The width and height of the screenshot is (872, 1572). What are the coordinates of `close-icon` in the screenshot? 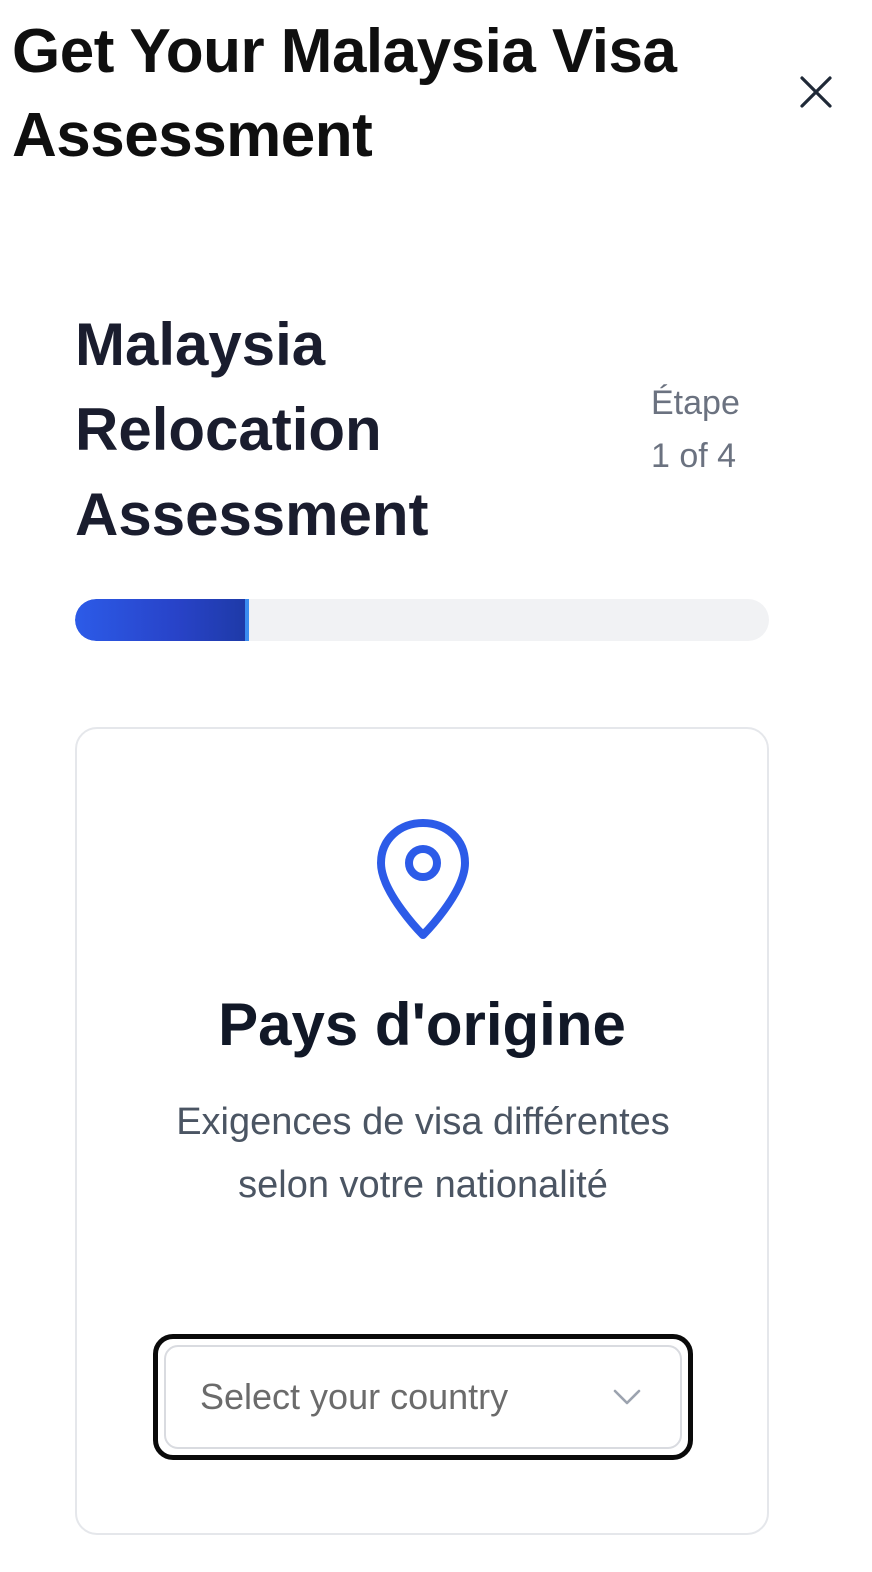 It's located at (816, 92).